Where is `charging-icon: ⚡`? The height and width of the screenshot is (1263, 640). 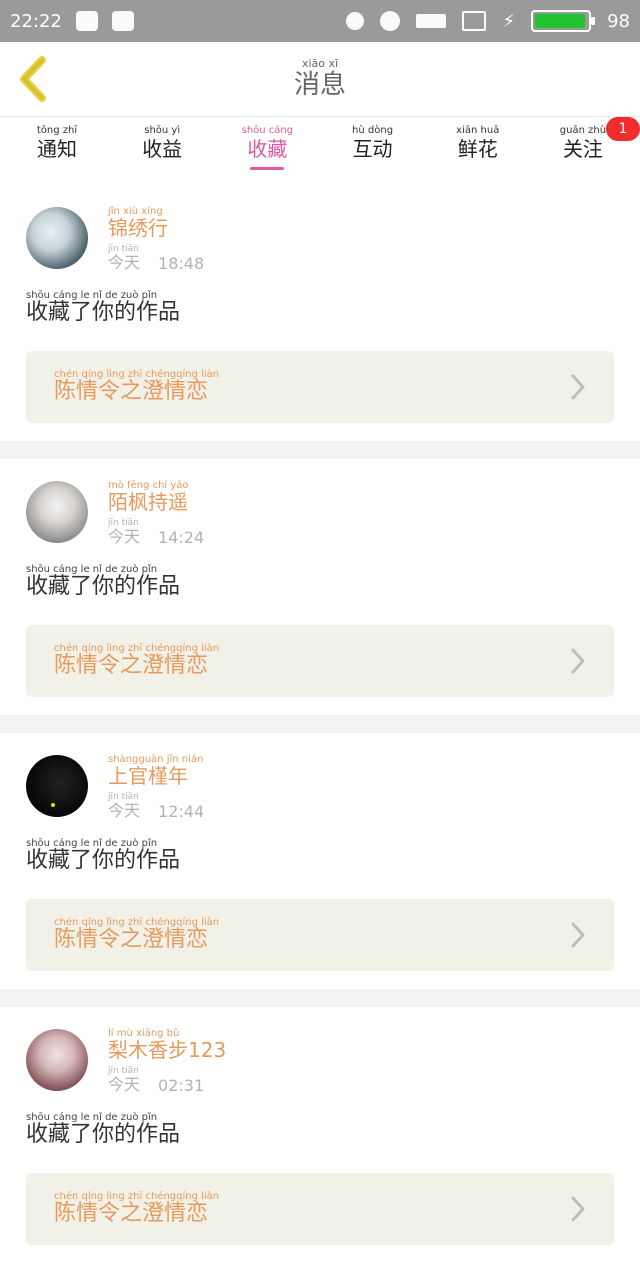 charging-icon: ⚡ is located at coordinates (509, 21).